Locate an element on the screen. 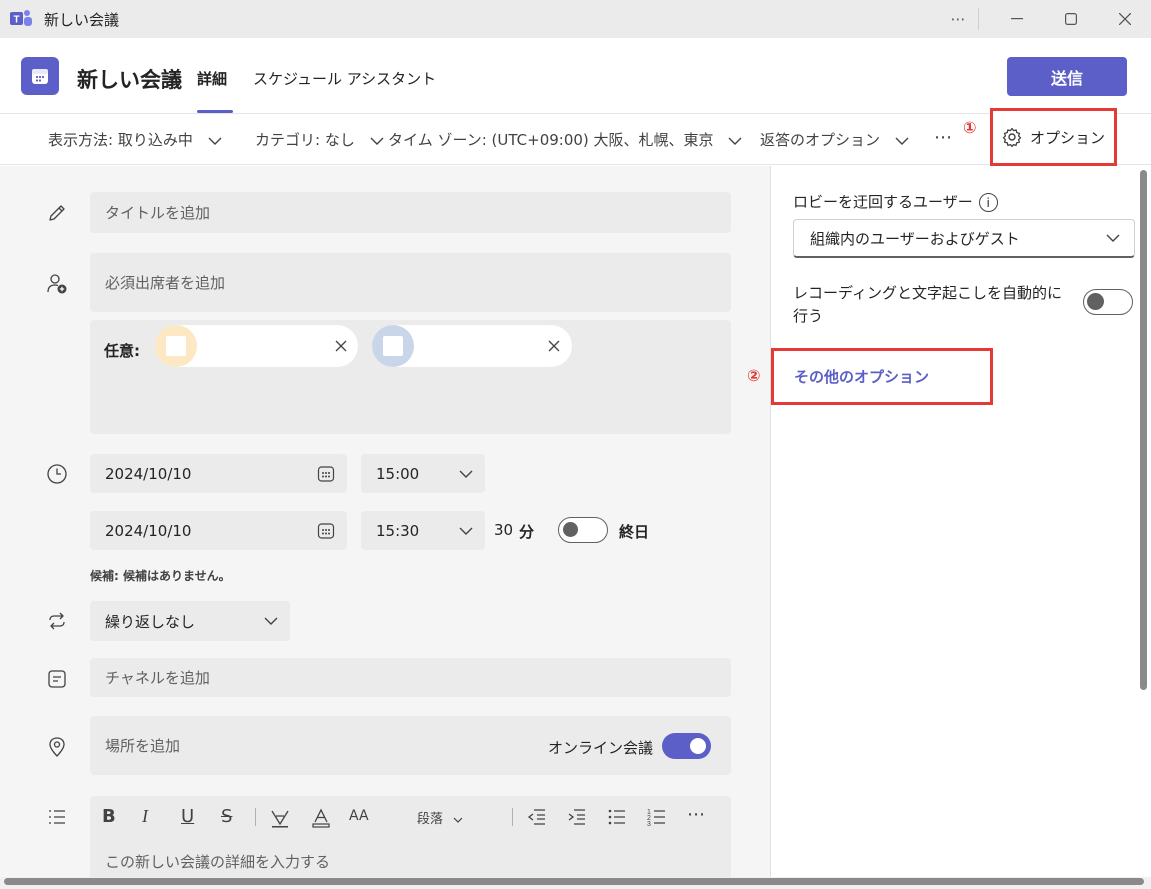 The width and height of the screenshot is (1151, 889). end-time-value: 15:30 is located at coordinates (398, 530).